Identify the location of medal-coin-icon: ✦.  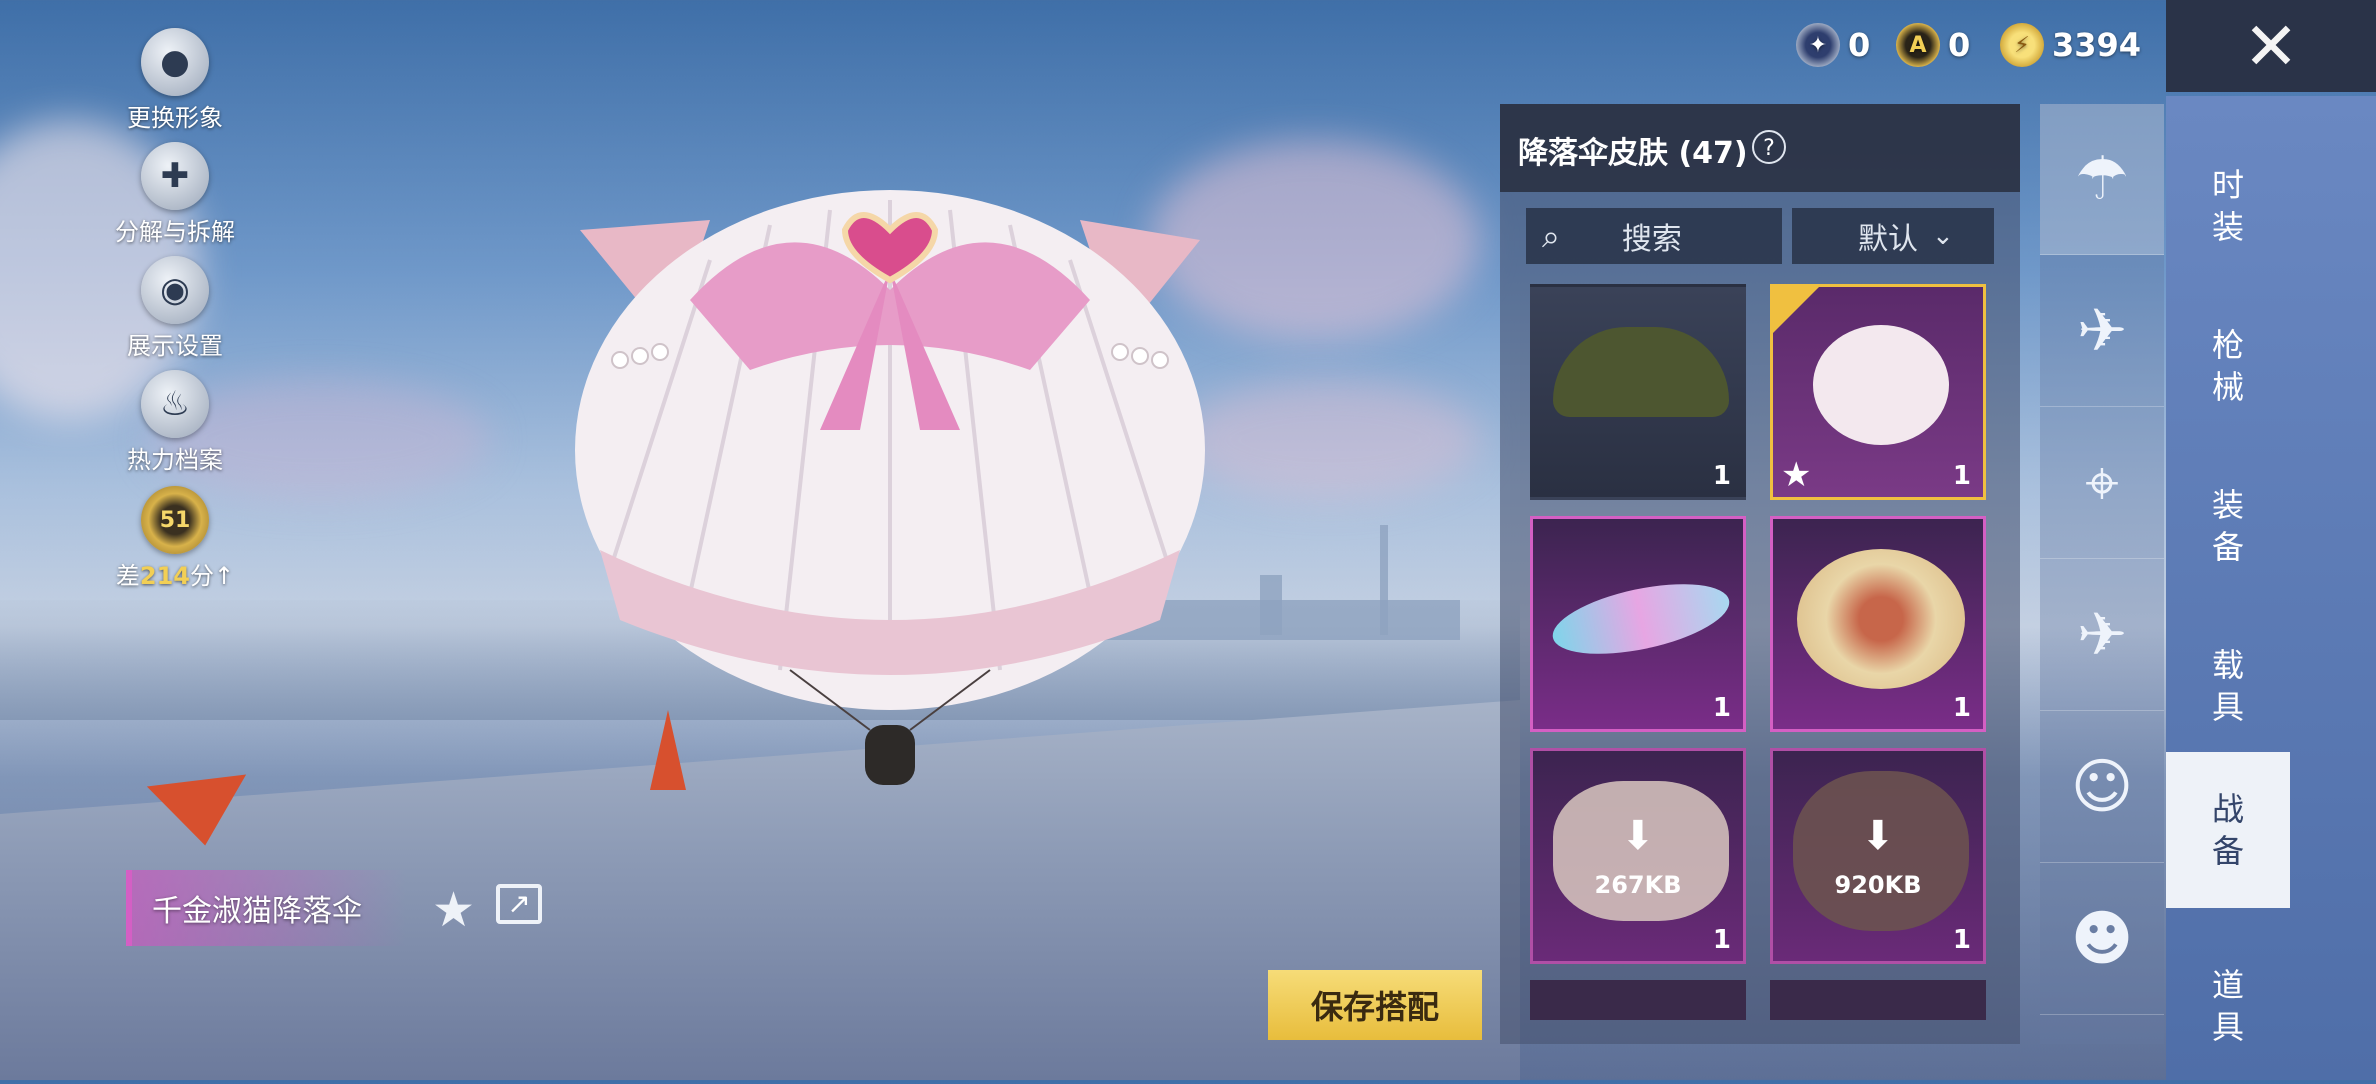
(1818, 45).